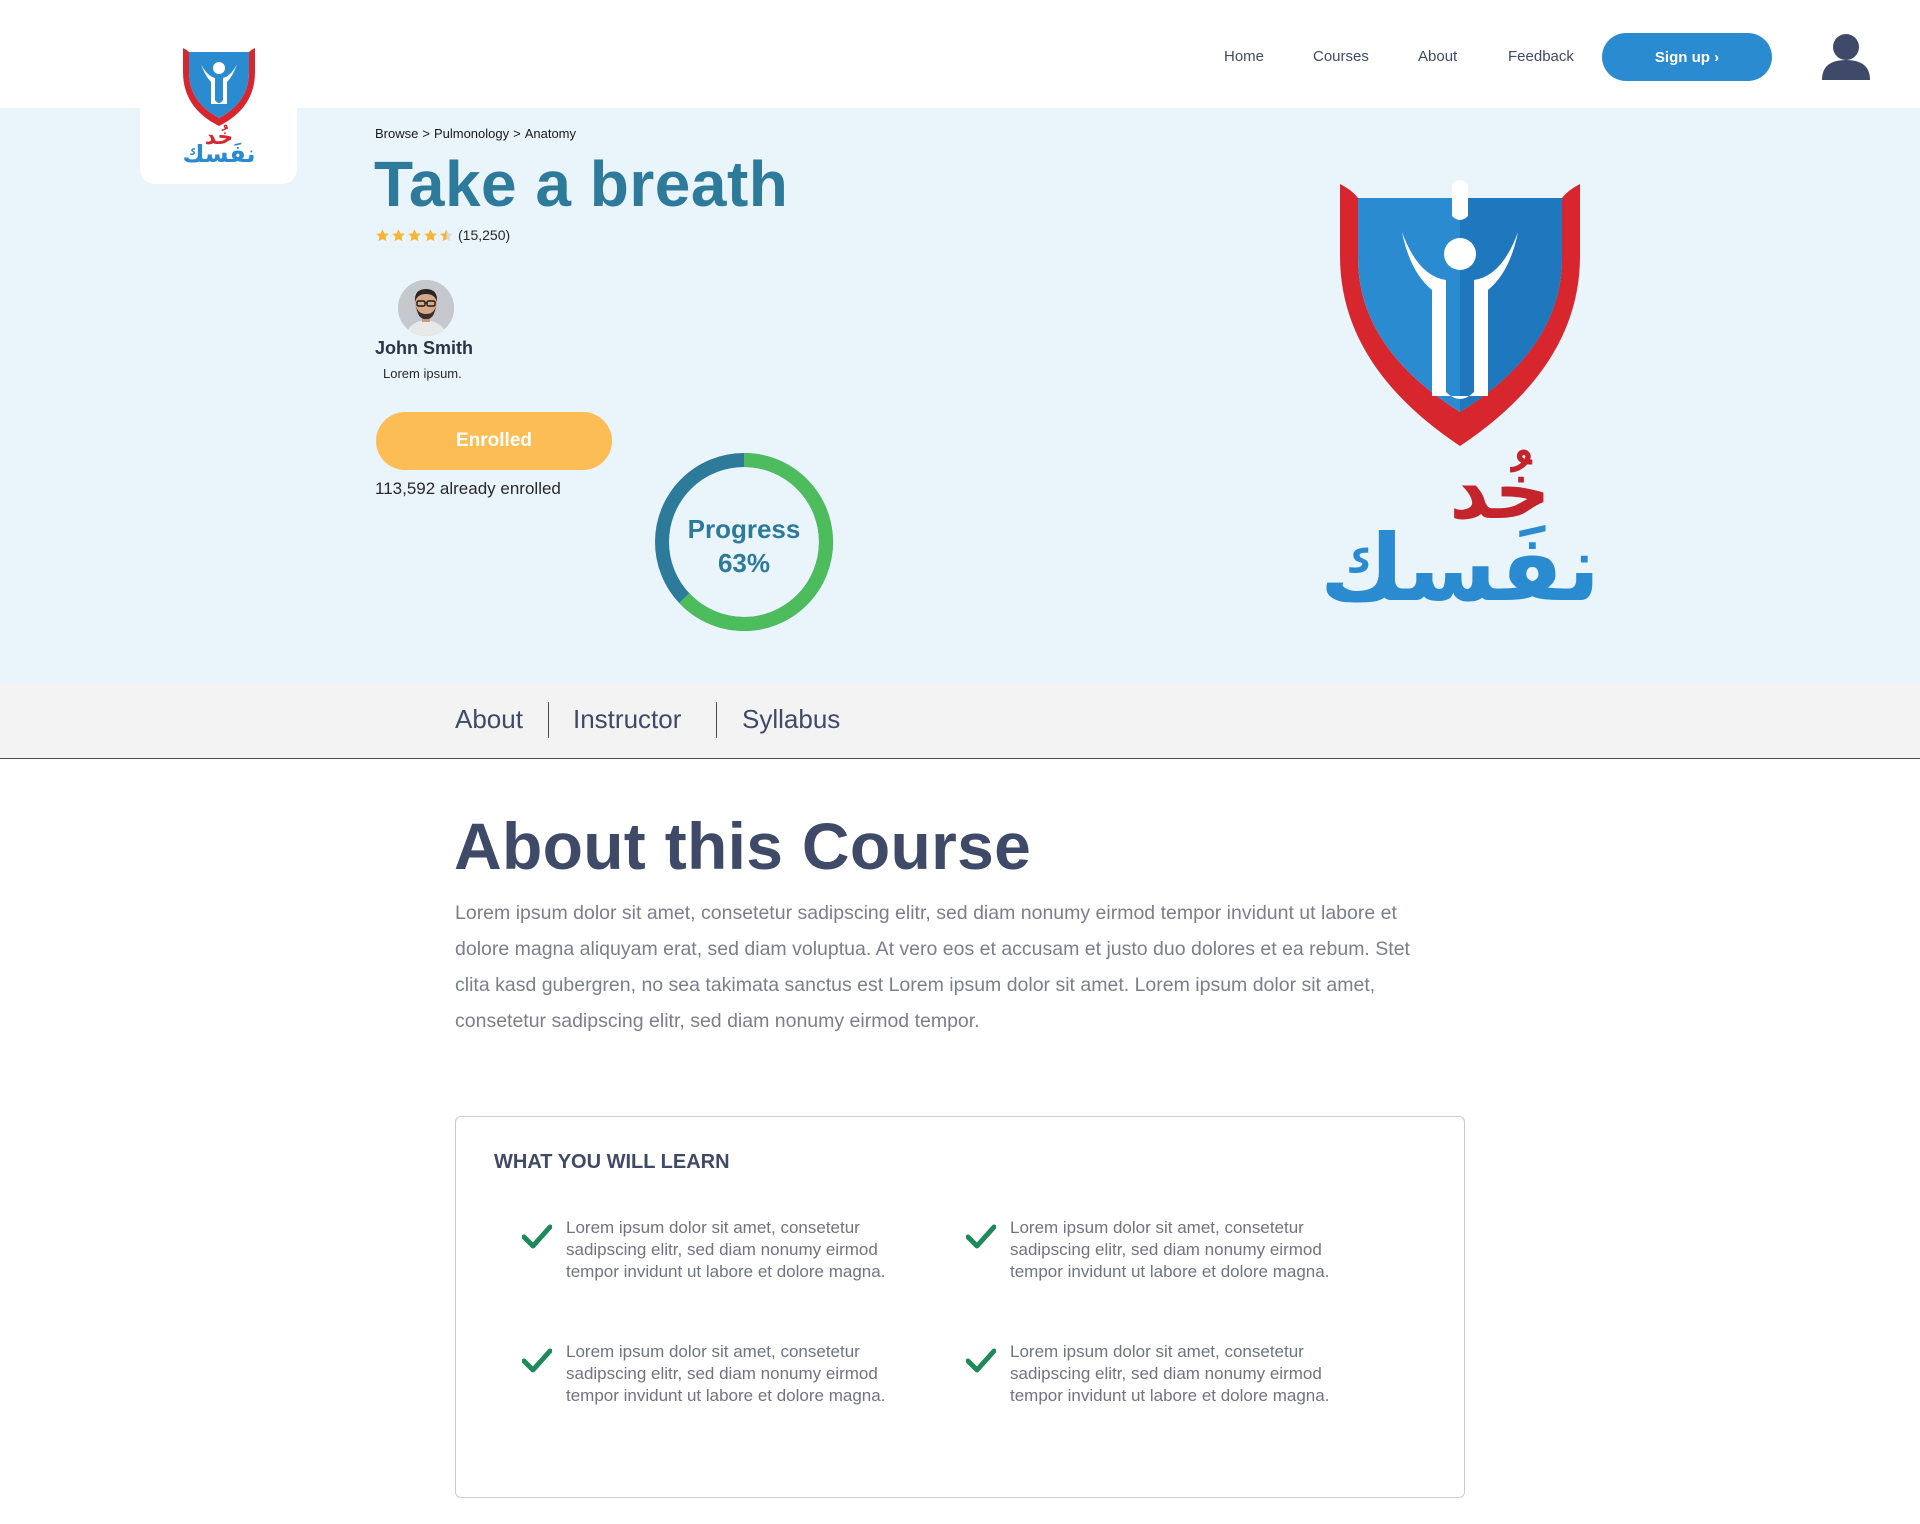 The width and height of the screenshot is (1920, 1524). I want to click on instructor-role: Lorem ipsum., so click(422, 373).